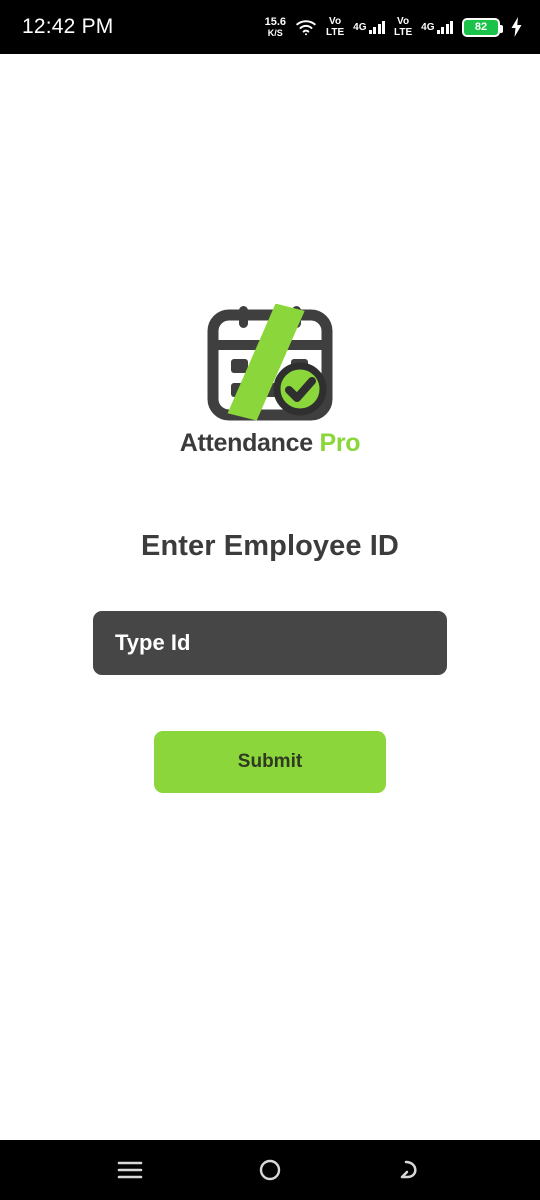 This screenshot has height=1200, width=540. What do you see at coordinates (403, 32) in the screenshot?
I see `sim2-volte-line2: LTE` at bounding box center [403, 32].